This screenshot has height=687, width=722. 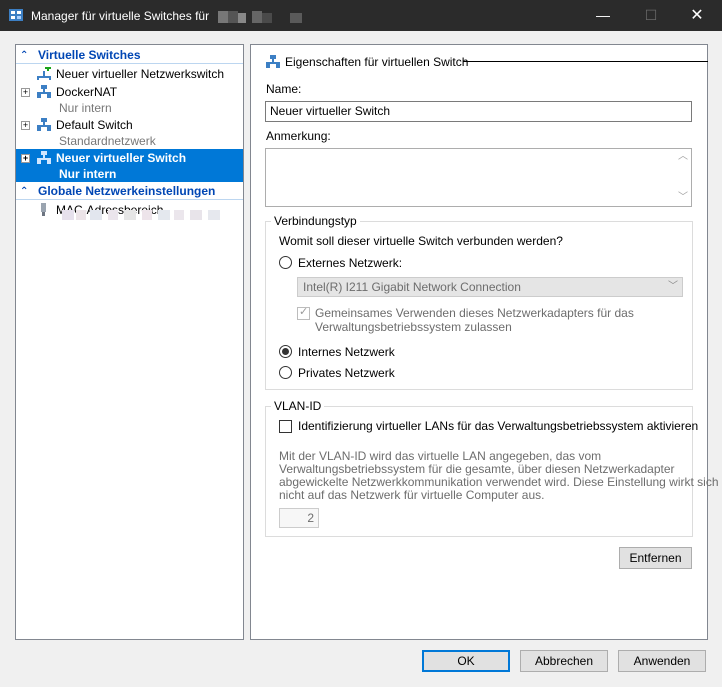 What do you see at coordinates (350, 263) in the screenshot?
I see `external-network-label: Externes Netzwerk:` at bounding box center [350, 263].